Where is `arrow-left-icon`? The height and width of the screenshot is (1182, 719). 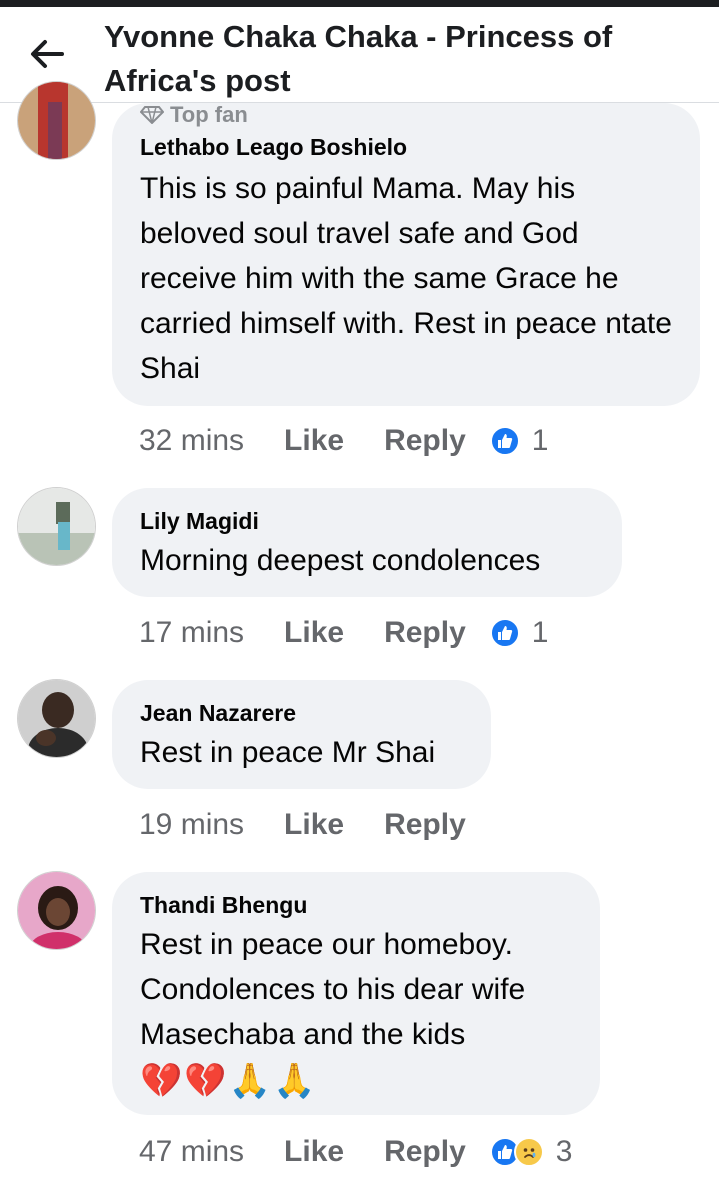 arrow-left-icon is located at coordinates (47, 54).